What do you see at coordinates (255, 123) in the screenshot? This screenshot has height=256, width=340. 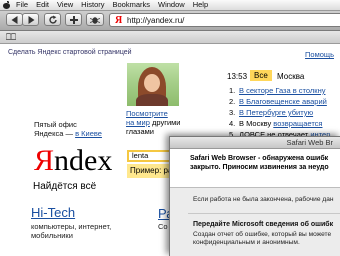 I see `news-text: В Москву` at bounding box center [255, 123].